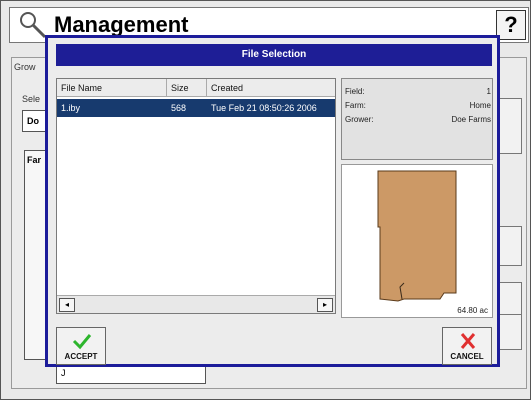  Describe the element at coordinates (34, 160) in the screenshot. I see `farm-tree-header: Far` at that location.